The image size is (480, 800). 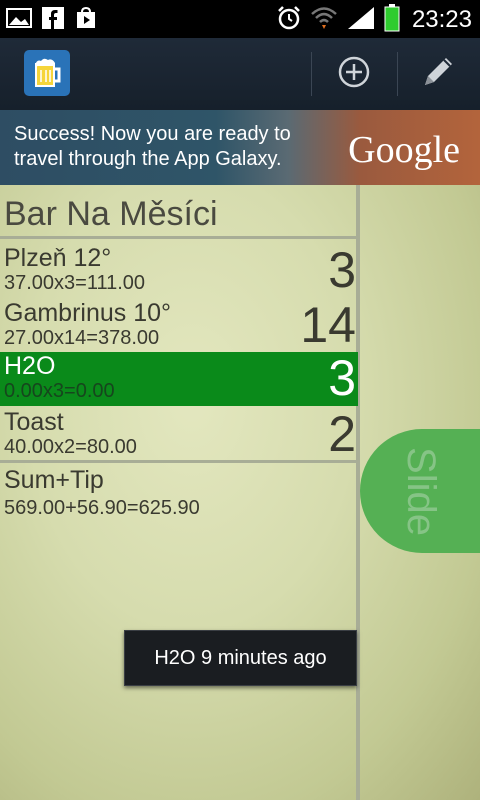 I want to click on wifi-icon, so click(x=324, y=20).